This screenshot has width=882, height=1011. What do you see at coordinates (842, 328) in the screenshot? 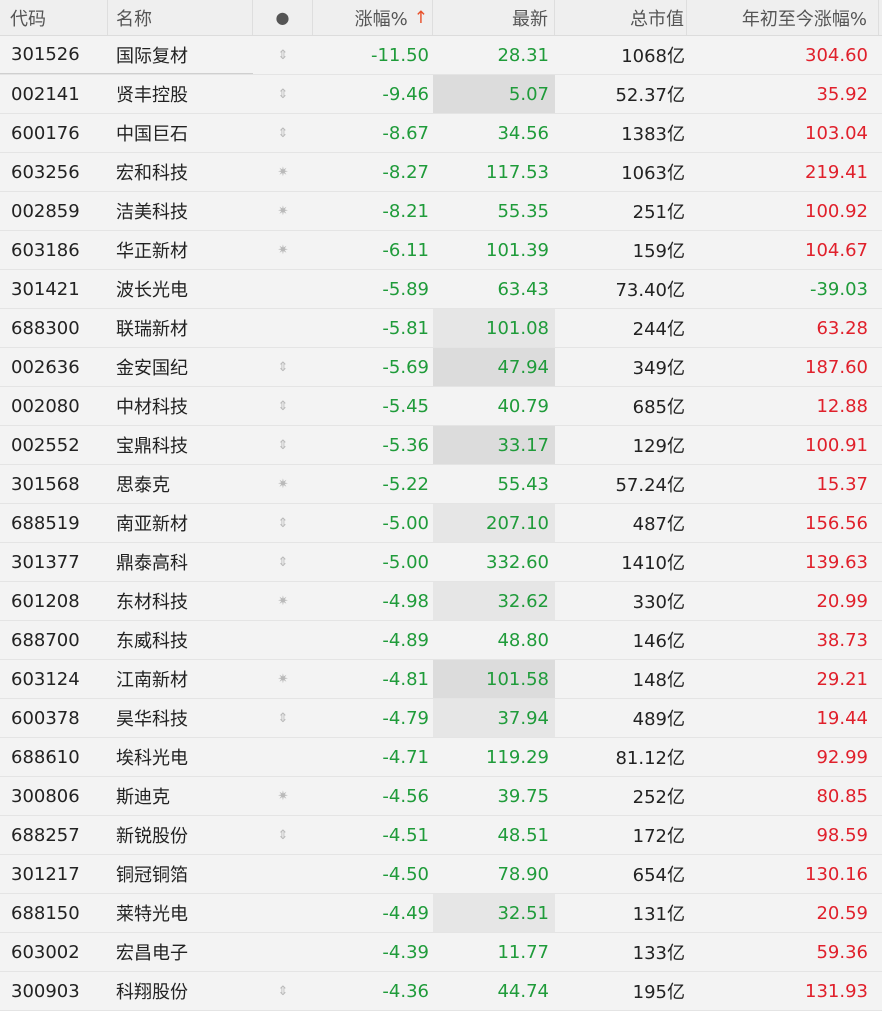
I see `ytd-change: 63.28` at bounding box center [842, 328].